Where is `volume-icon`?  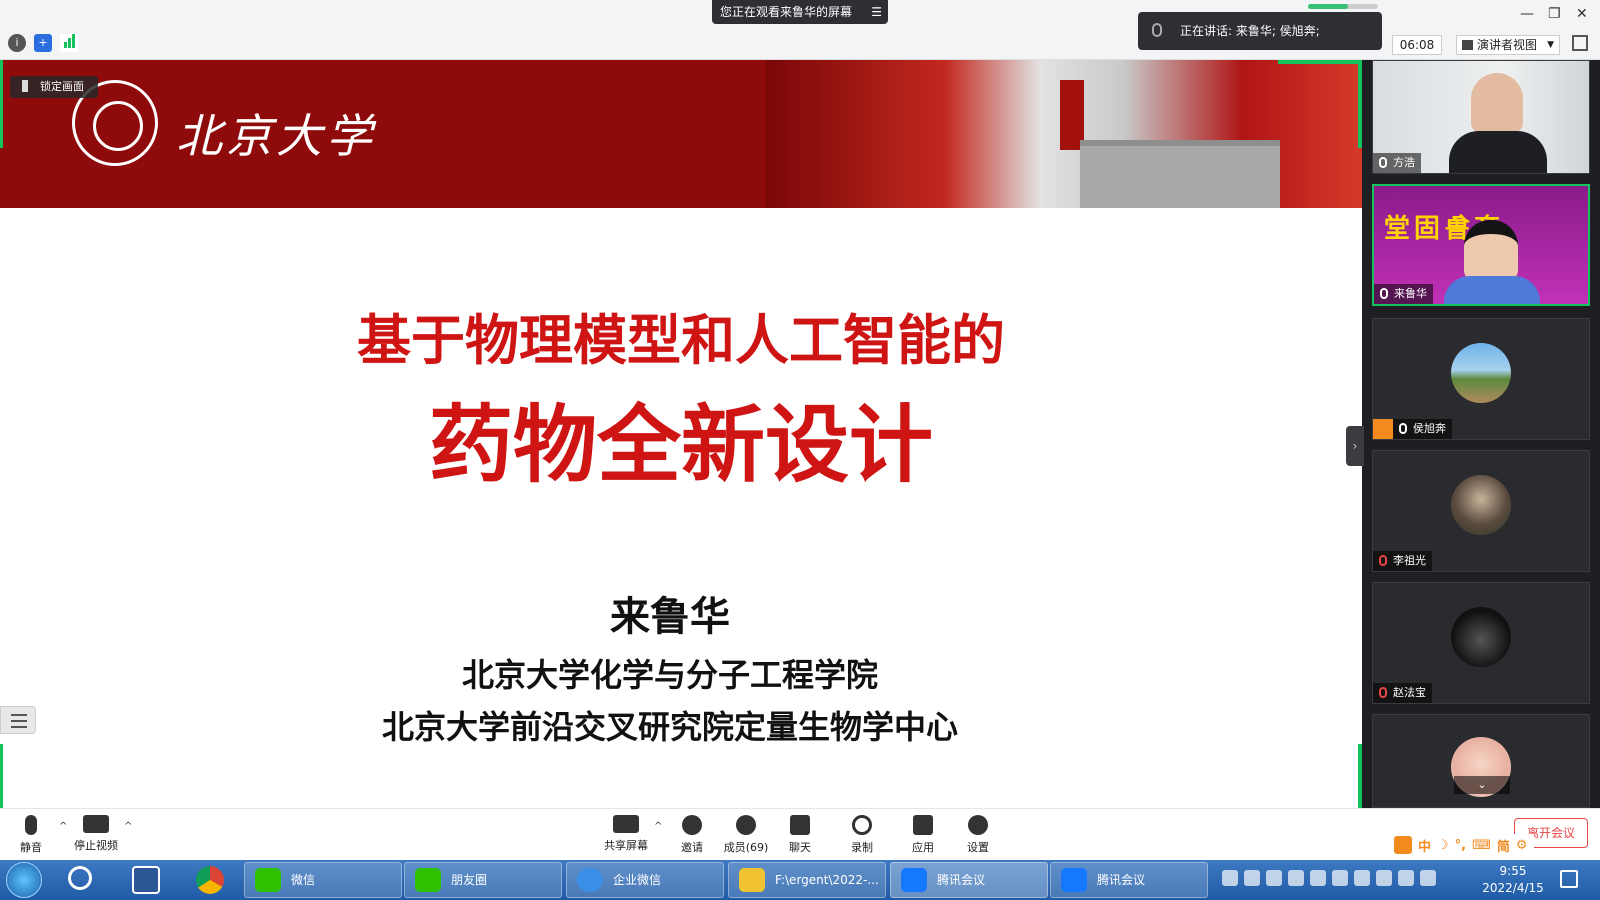
volume-icon is located at coordinates (1384, 878).